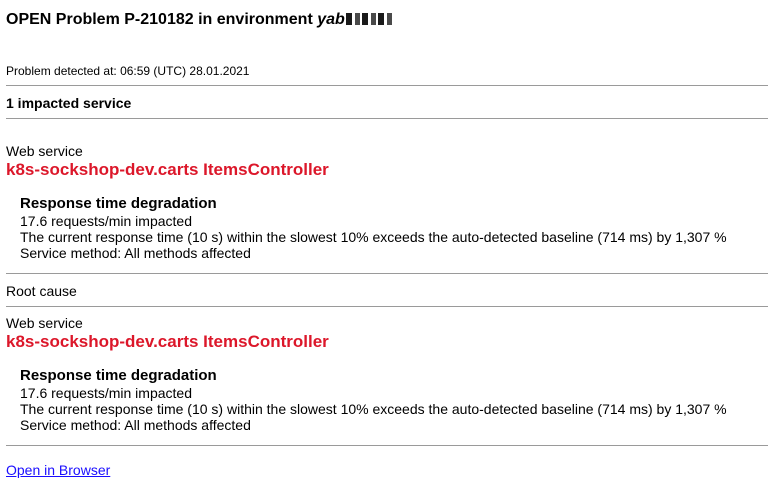  I want to click on impacted-service-name: k8s-sockshop-dev.carts ItemsController, so click(167, 169).